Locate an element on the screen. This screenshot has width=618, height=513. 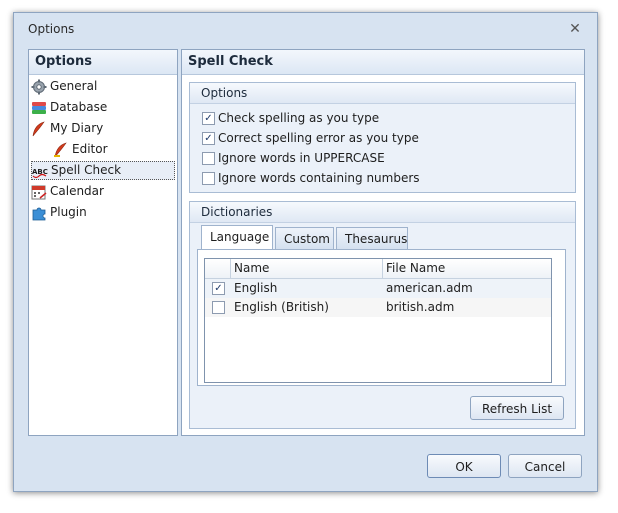
sidebar-item-label: General is located at coordinates (74, 86).